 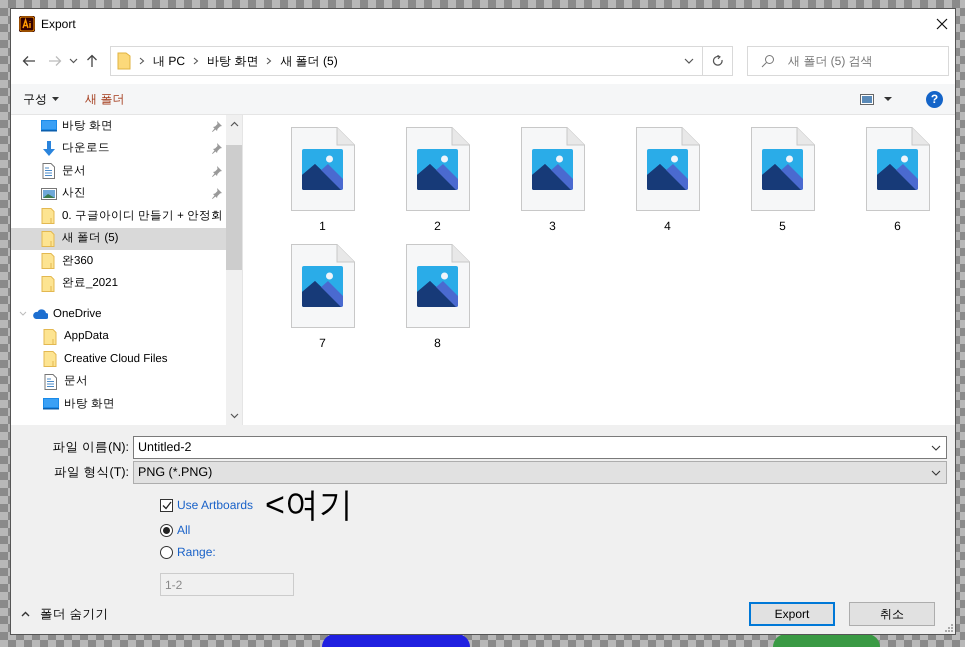 What do you see at coordinates (234, 124) in the screenshot?
I see `scroll-up-icon` at bounding box center [234, 124].